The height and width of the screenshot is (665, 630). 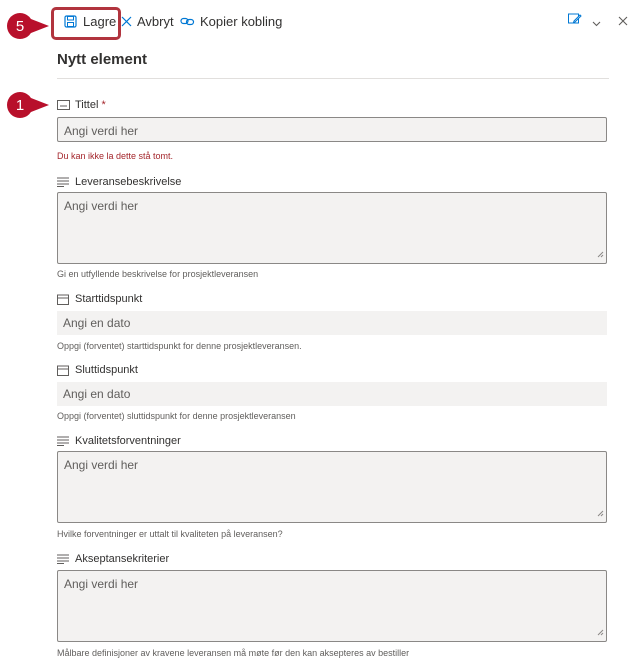 I want to click on acceptance-textarea: Angi verdi her, so click(x=332, y=606).